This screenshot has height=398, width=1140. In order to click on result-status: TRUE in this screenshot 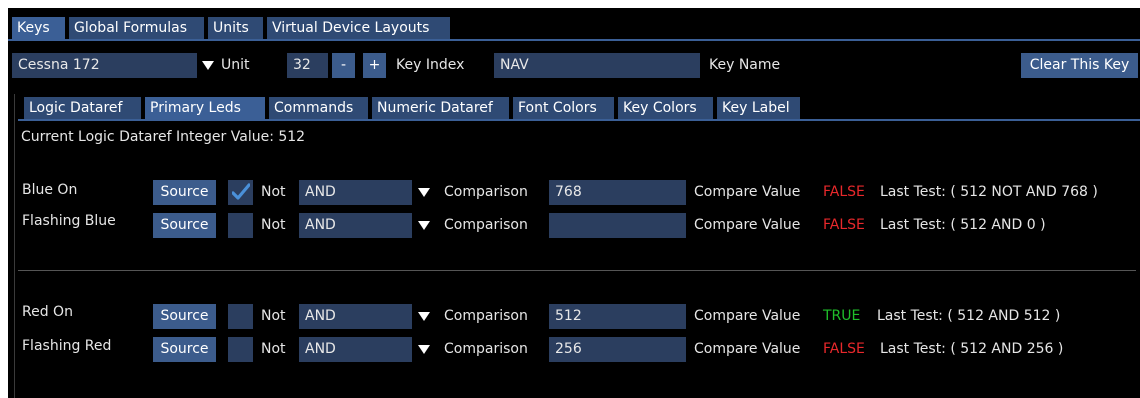, I will do `click(842, 316)`.